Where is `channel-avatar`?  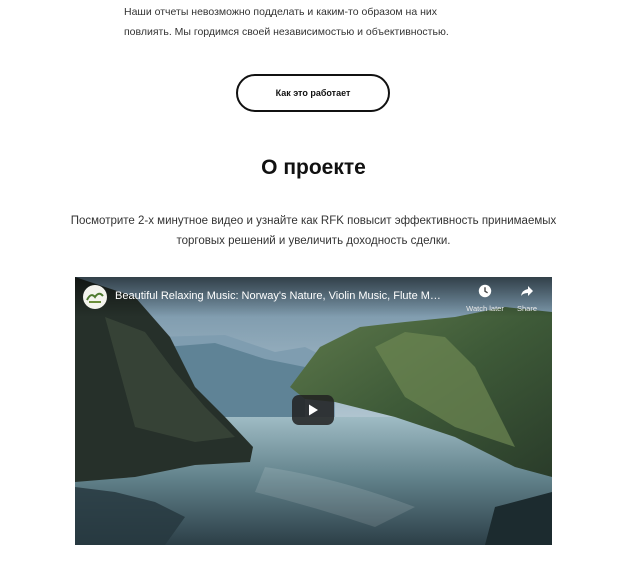
channel-avatar is located at coordinates (95, 297).